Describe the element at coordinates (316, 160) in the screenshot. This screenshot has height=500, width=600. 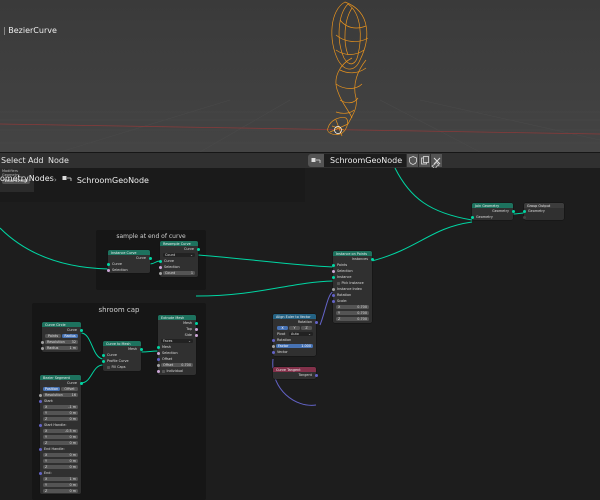
I see `node-tree-icon` at that location.